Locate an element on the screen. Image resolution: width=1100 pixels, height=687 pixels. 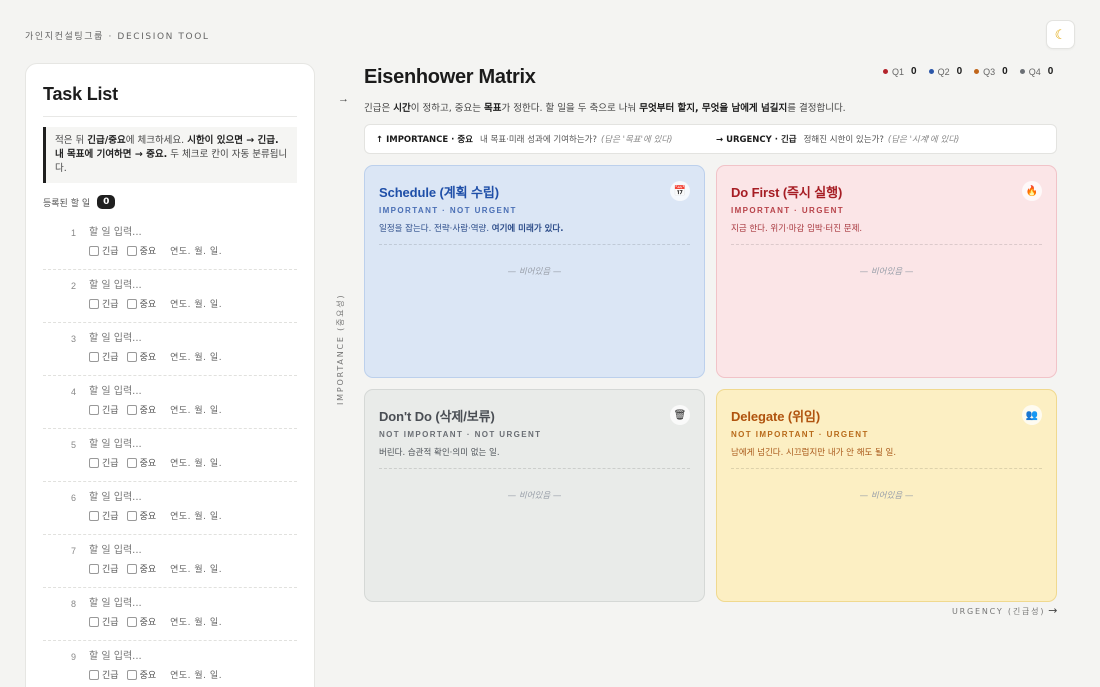
legend-item-q4: Q4 0 is located at coordinates (1036, 71).